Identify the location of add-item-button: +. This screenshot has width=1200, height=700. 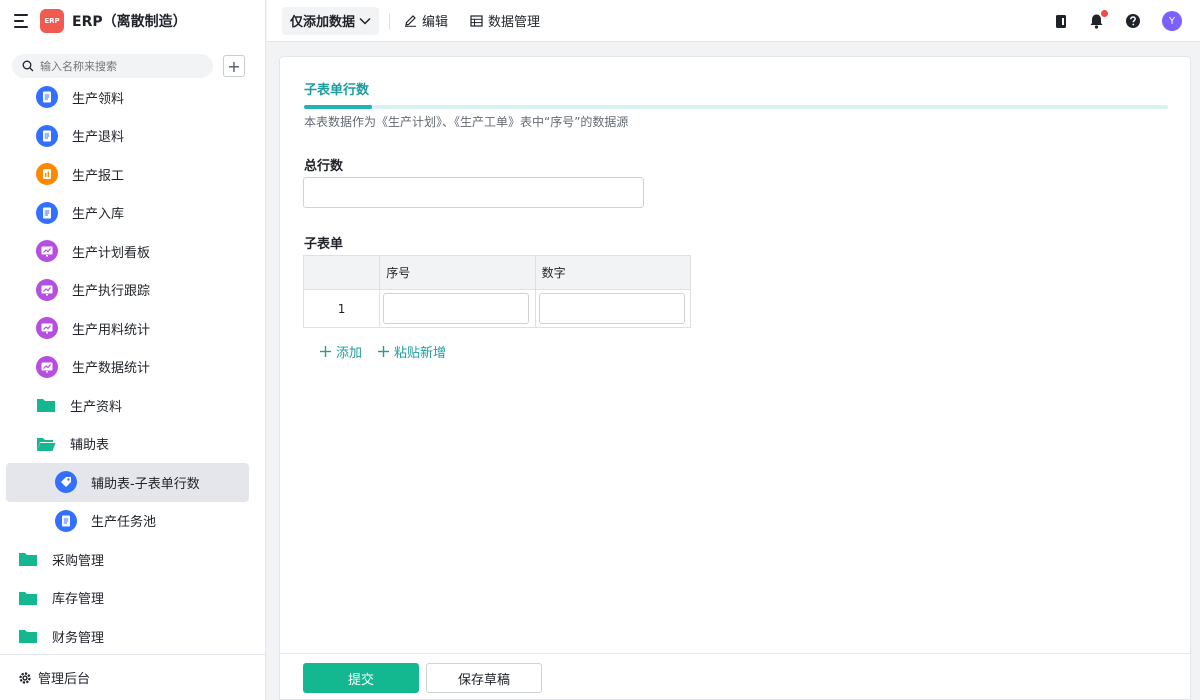
(234, 66).